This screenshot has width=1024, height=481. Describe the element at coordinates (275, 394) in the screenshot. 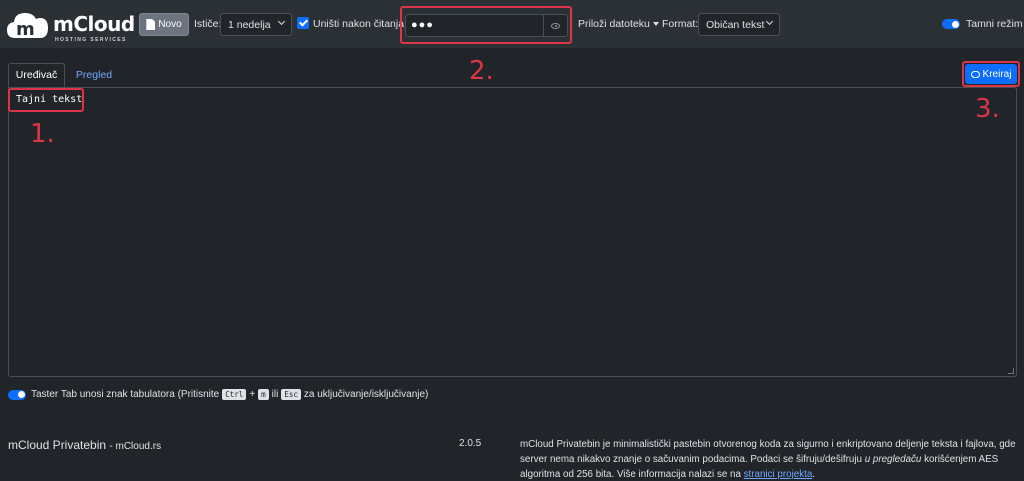

I see `kbd-or: ili` at that location.